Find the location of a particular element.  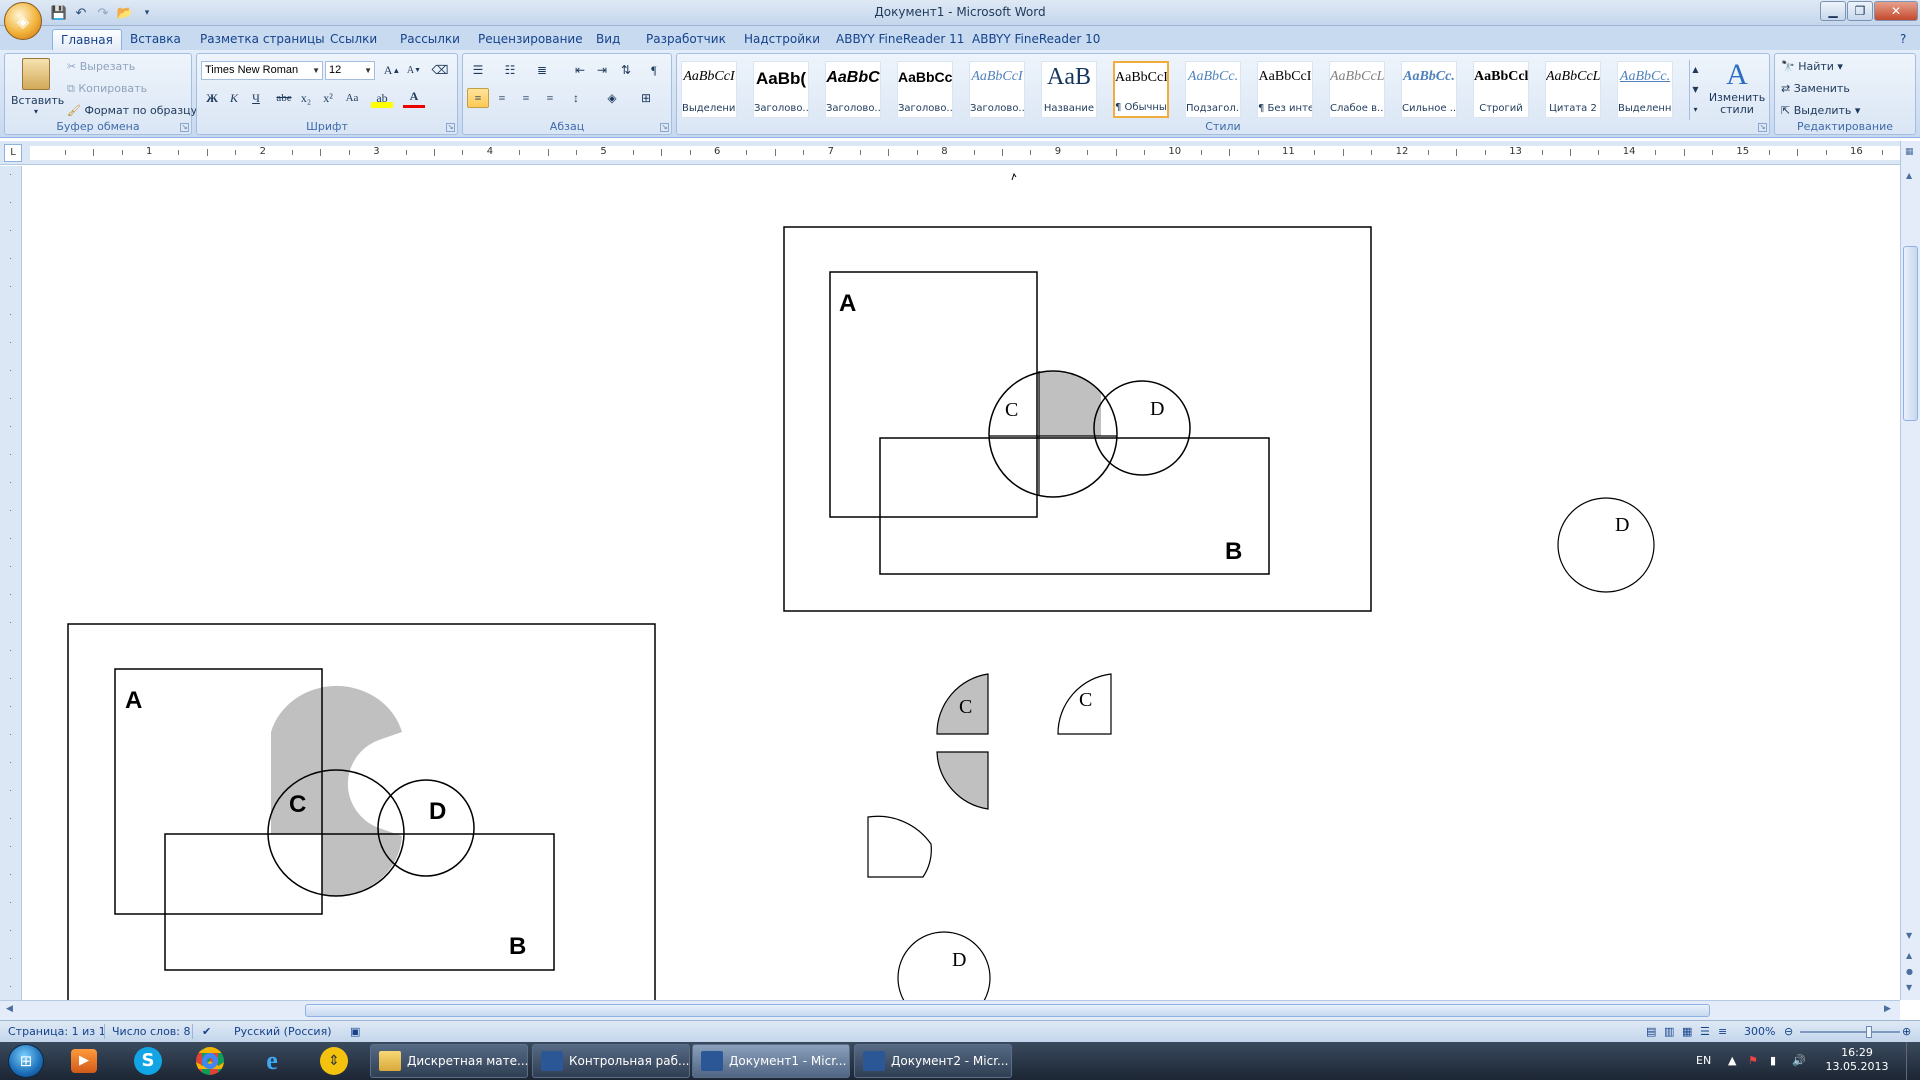

media-player-icon: ▶ is located at coordinates (84, 1061).